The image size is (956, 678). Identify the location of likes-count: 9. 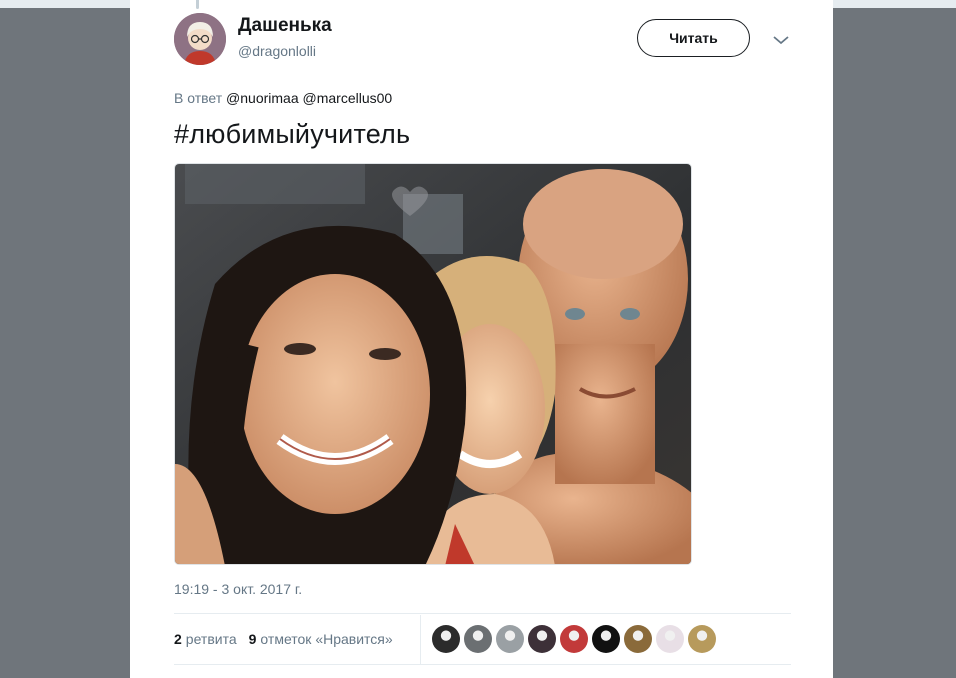
(252, 639).